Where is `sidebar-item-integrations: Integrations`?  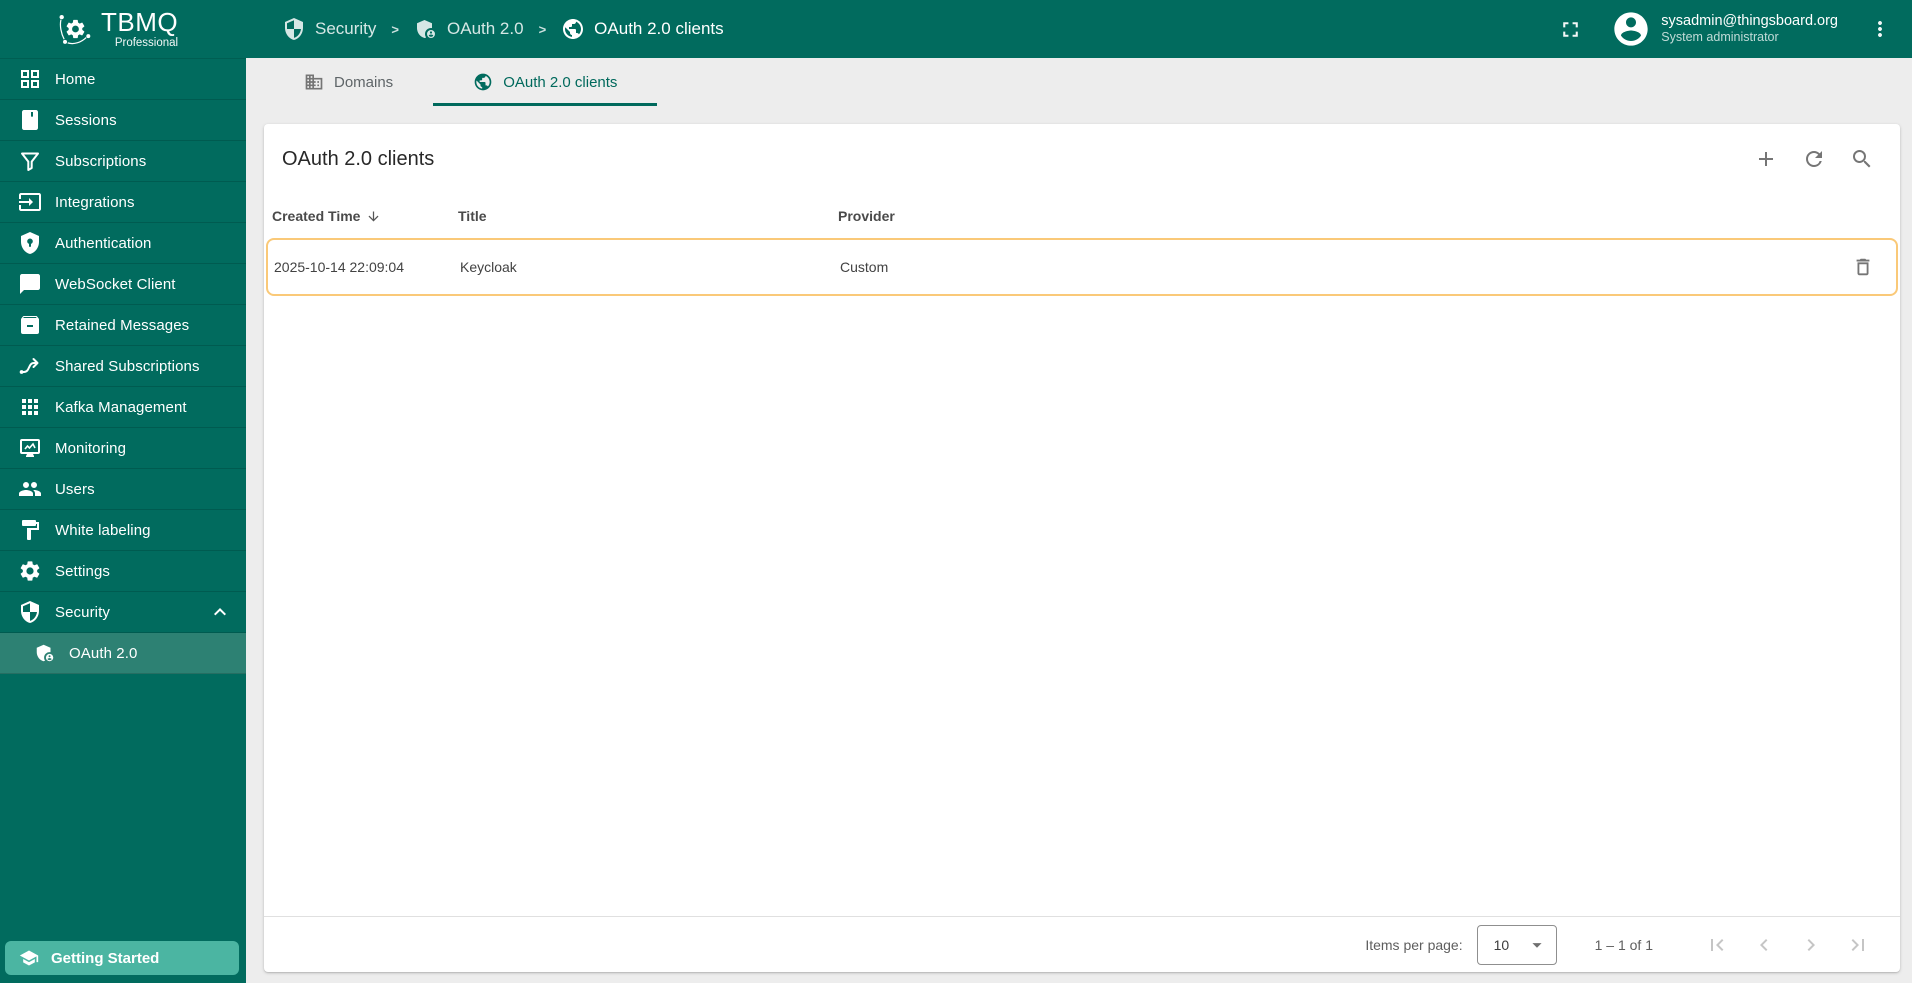
sidebar-item-integrations: Integrations is located at coordinates (123, 202).